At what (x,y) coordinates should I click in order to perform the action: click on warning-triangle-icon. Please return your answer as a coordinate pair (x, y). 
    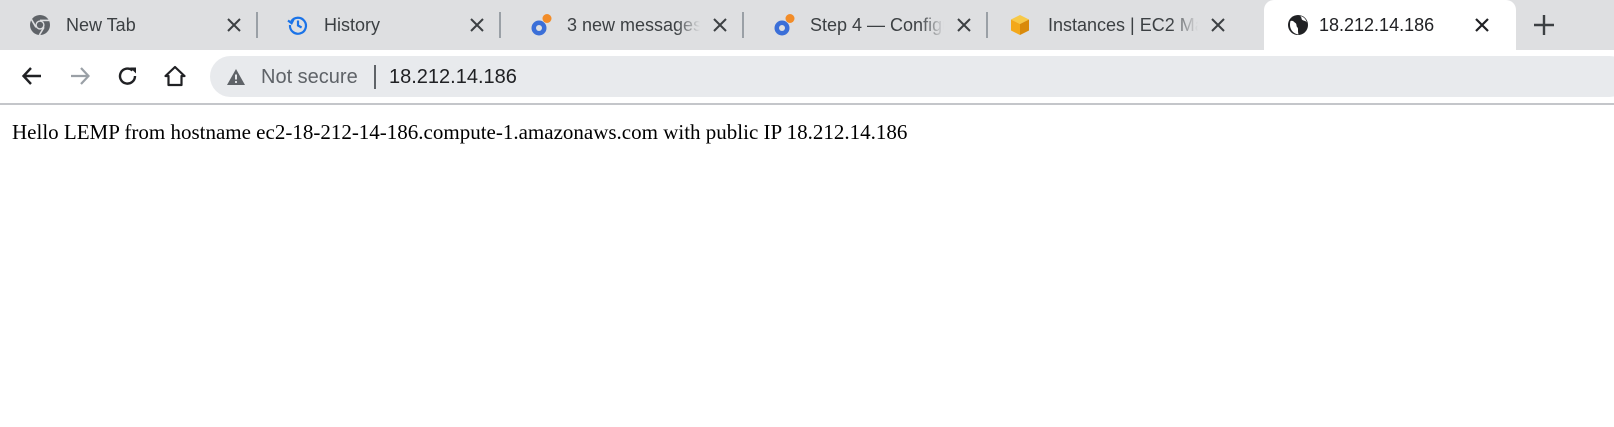
    Looking at the image, I should click on (236, 77).